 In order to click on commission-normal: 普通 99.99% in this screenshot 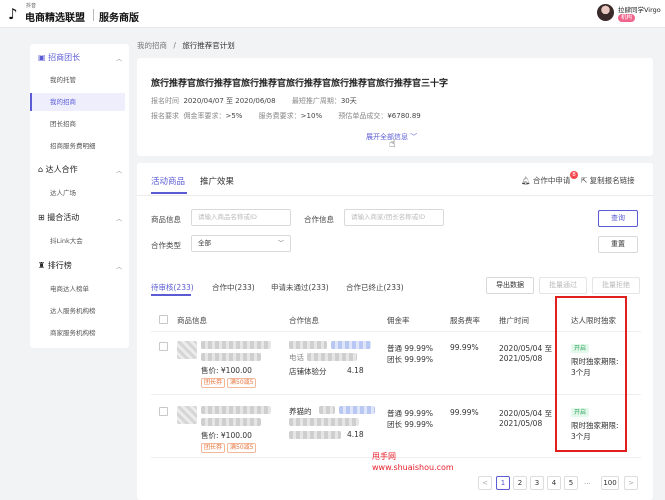, I will do `click(410, 348)`.